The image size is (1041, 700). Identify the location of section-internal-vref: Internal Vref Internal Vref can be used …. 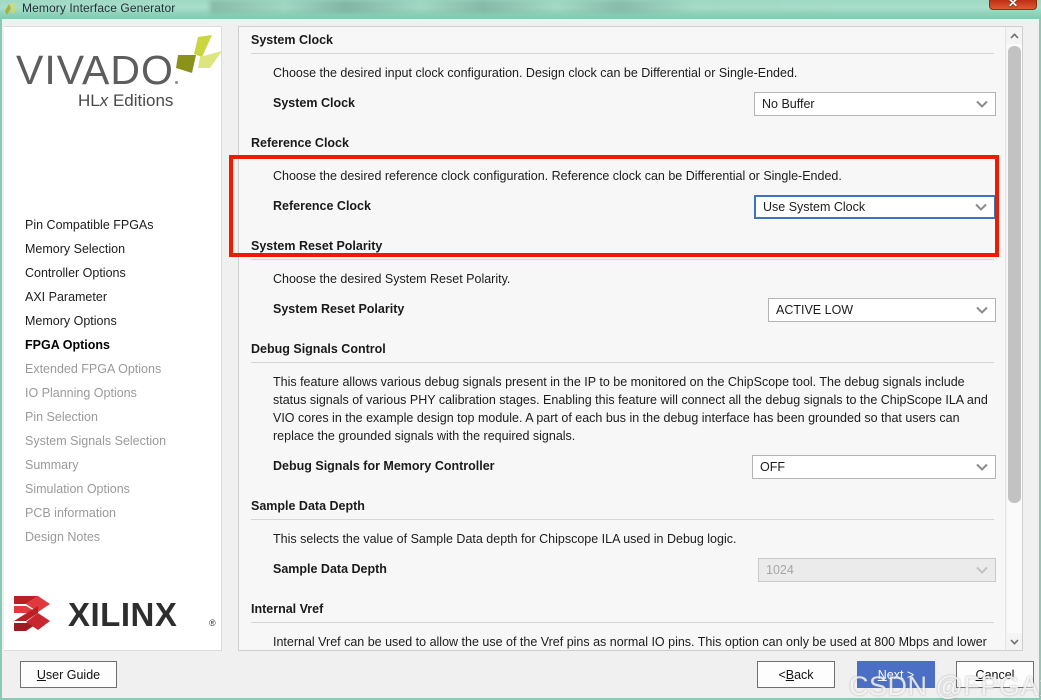
(622, 622).